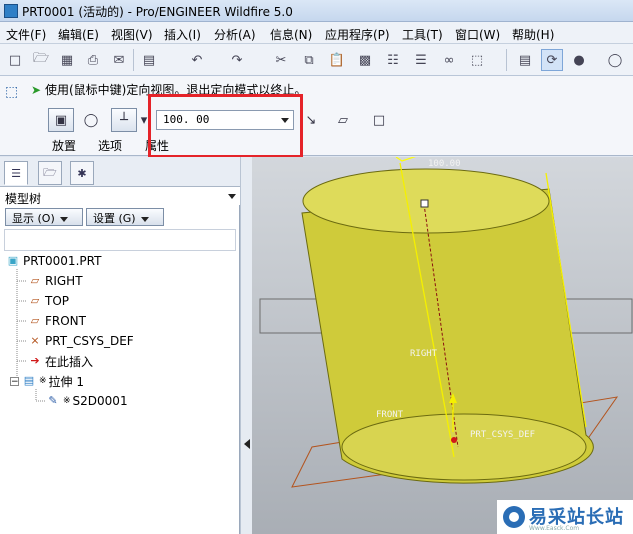 This screenshot has height=534, width=633. What do you see at coordinates (565, 517) in the screenshot?
I see `watermark-logo: 易采站长站 Www.Easck.Com` at bounding box center [565, 517].